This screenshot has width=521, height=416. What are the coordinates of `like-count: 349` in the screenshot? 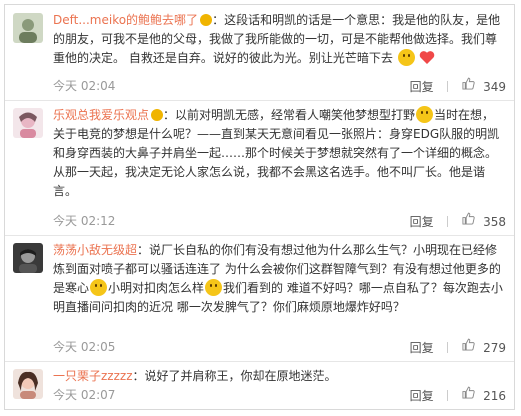 It's located at (494, 86).